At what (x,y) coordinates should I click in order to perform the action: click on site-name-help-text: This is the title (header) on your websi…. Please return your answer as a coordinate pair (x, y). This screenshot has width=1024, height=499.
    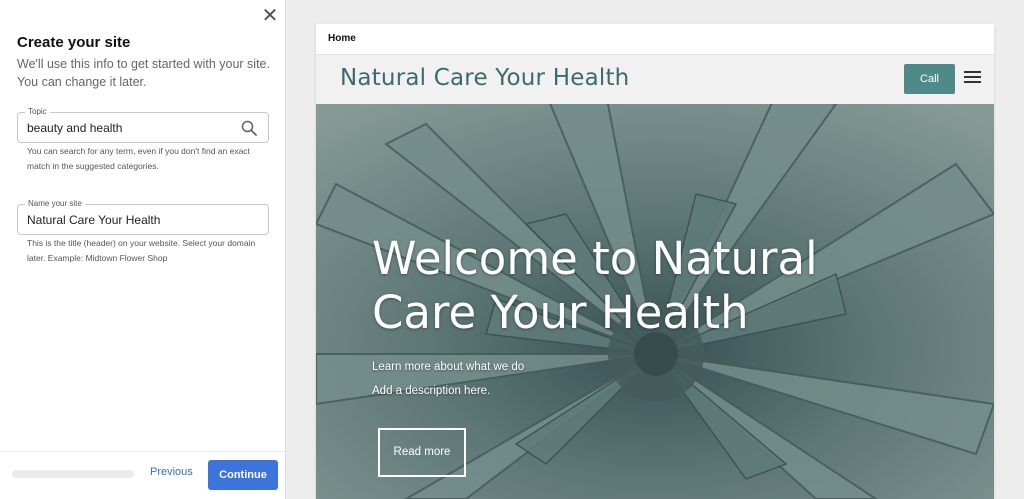
    Looking at the image, I should click on (141, 250).